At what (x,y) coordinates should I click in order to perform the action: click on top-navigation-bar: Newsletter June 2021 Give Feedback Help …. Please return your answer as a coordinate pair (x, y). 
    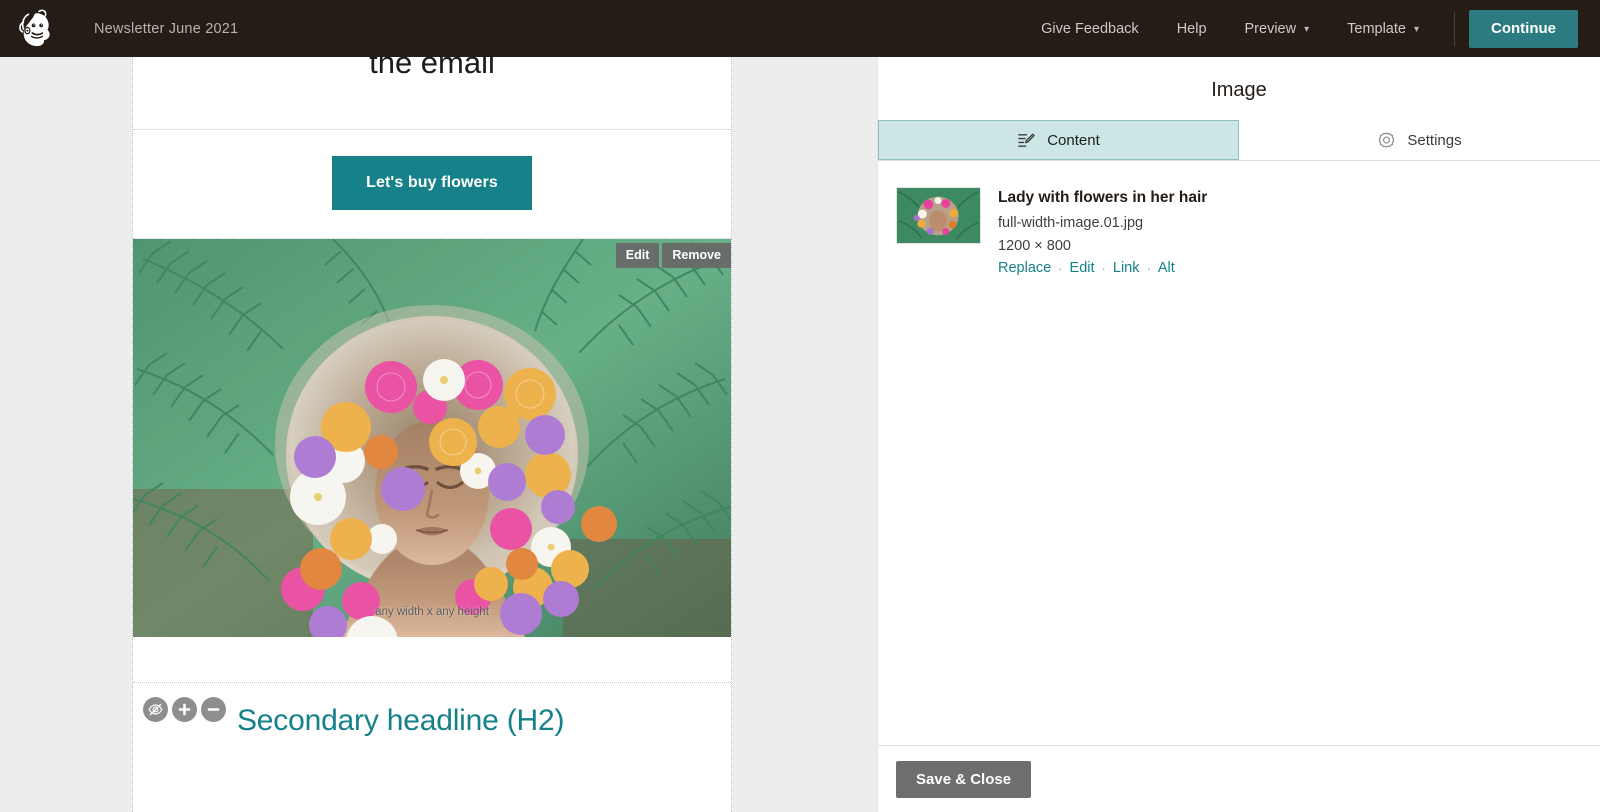
    Looking at the image, I should click on (800, 28).